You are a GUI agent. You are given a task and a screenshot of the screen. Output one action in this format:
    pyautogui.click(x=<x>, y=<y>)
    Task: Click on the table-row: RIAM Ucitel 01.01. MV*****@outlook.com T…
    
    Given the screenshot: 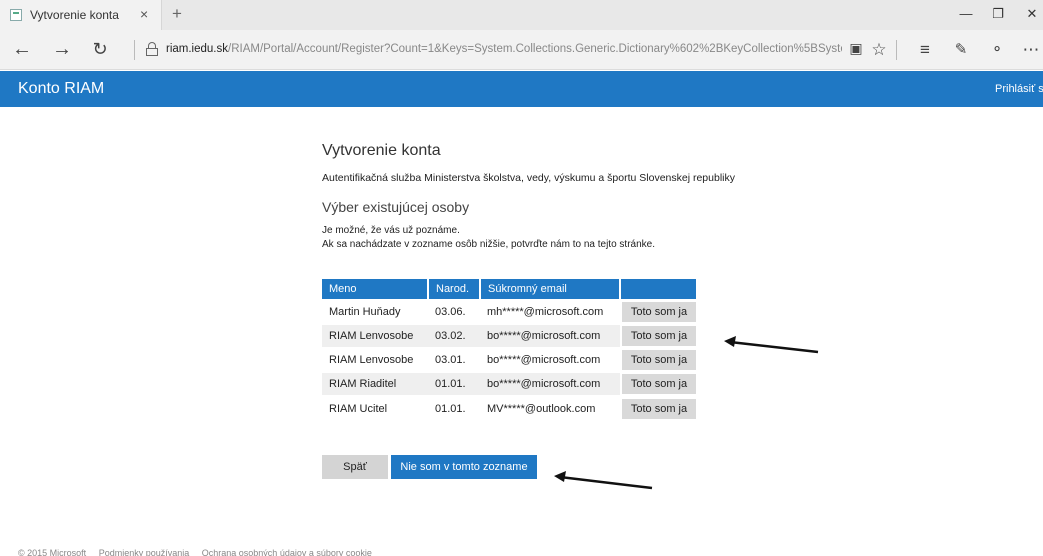 What is the action you would take?
    pyautogui.click(x=509, y=407)
    